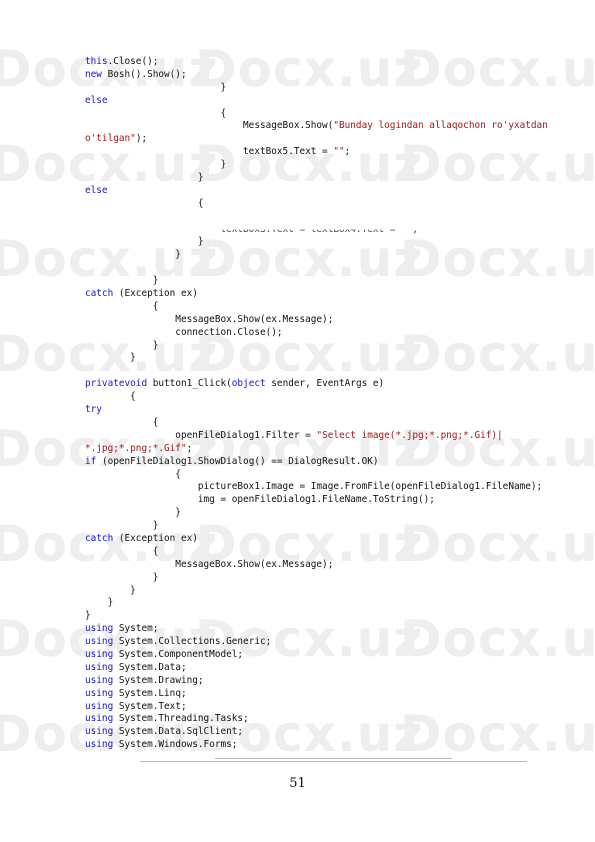  I want to click on code-line: textBox3.Text = textBox4.Text = "";, so click(316, 230).